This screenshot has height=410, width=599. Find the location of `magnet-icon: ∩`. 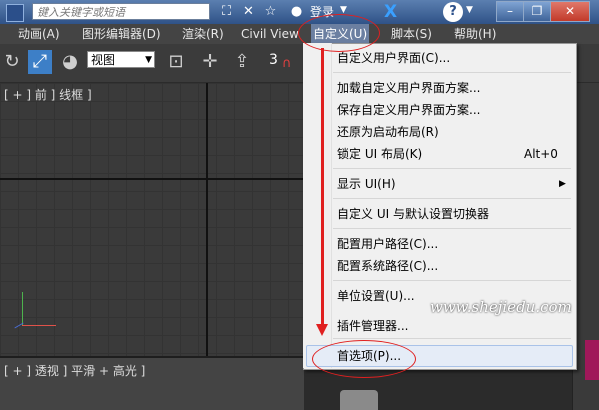

magnet-icon: ∩ is located at coordinates (287, 63).